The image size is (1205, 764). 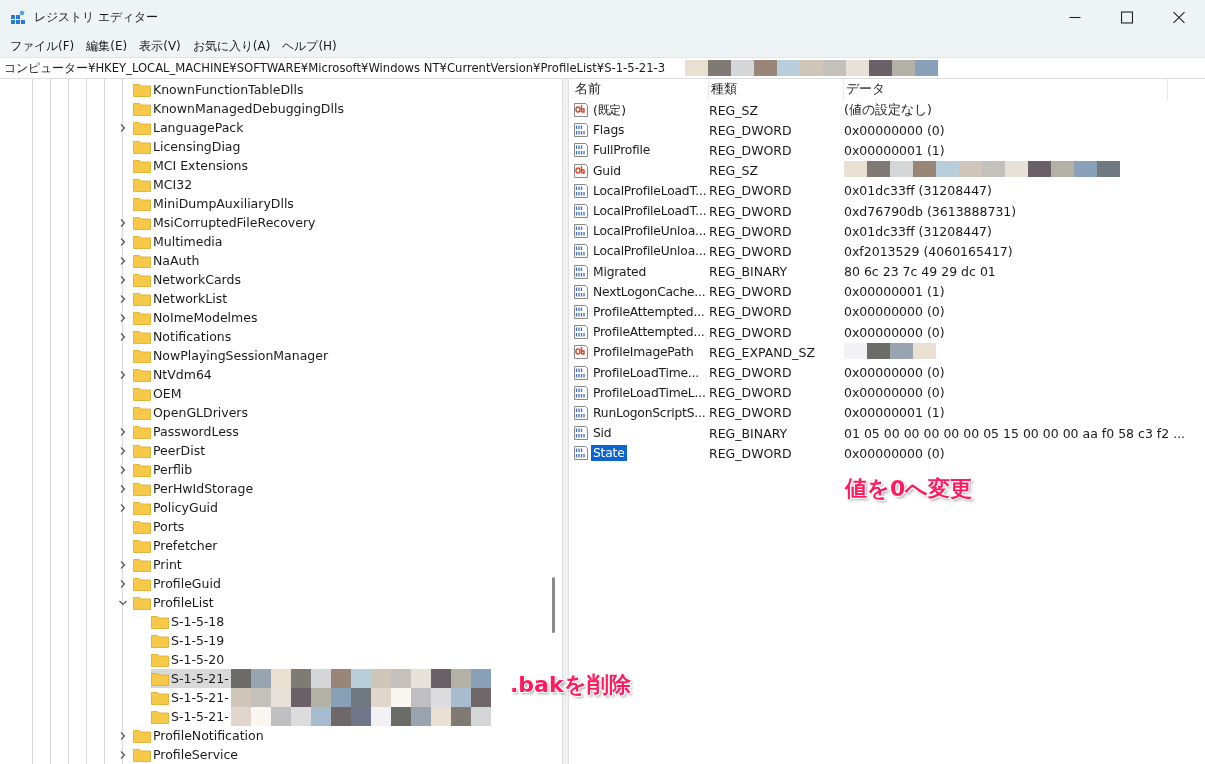 I want to click on scrollbar-thumb, so click(x=553, y=605).